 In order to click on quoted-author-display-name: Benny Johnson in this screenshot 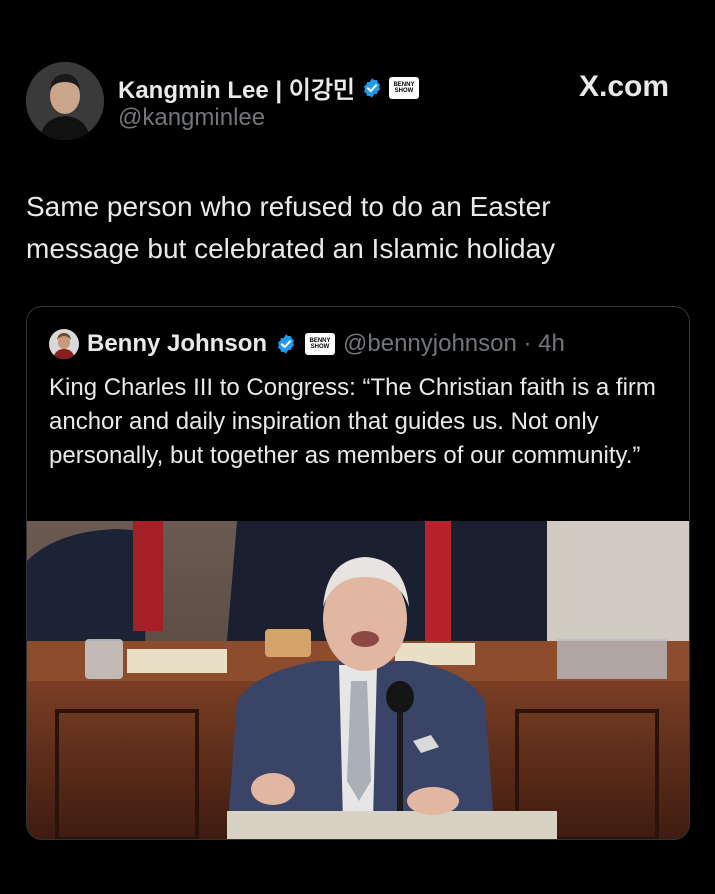, I will do `click(177, 344)`.